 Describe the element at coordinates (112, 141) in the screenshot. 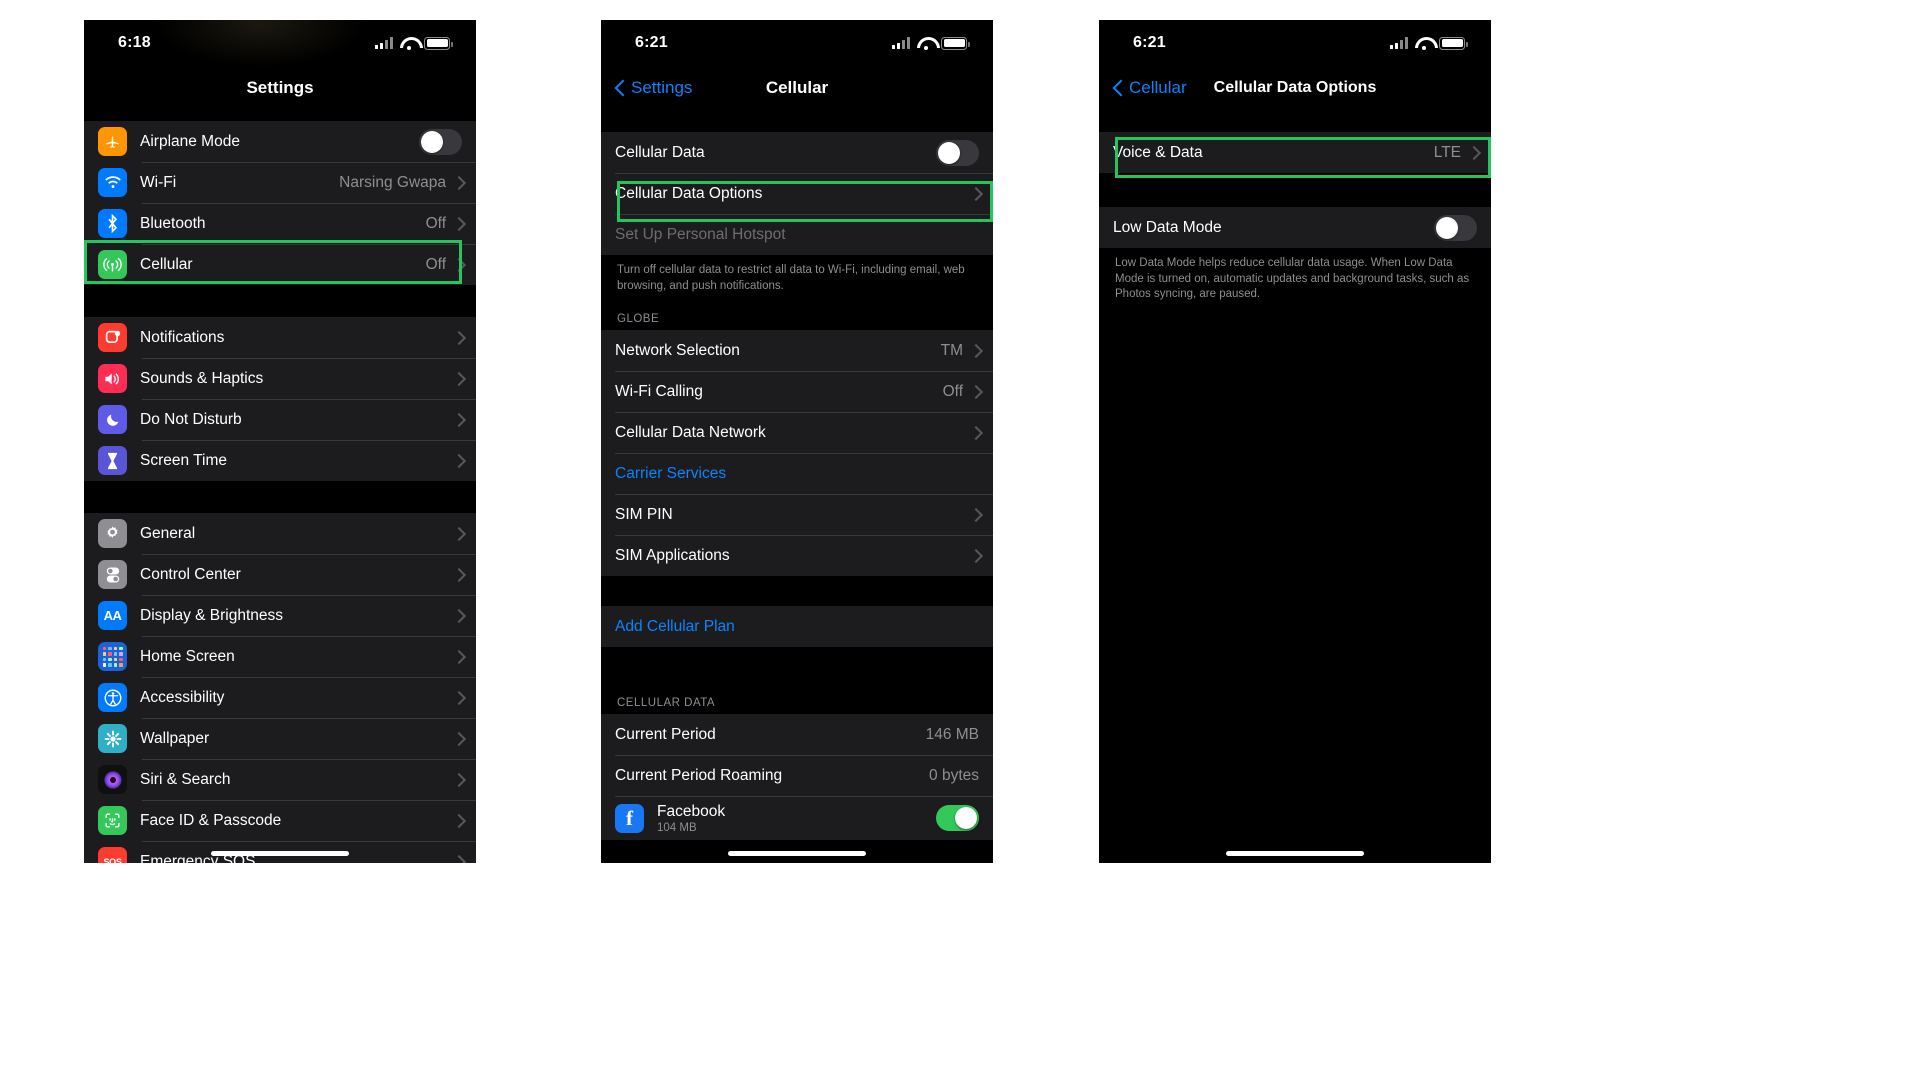

I see `airplane-icon` at that location.